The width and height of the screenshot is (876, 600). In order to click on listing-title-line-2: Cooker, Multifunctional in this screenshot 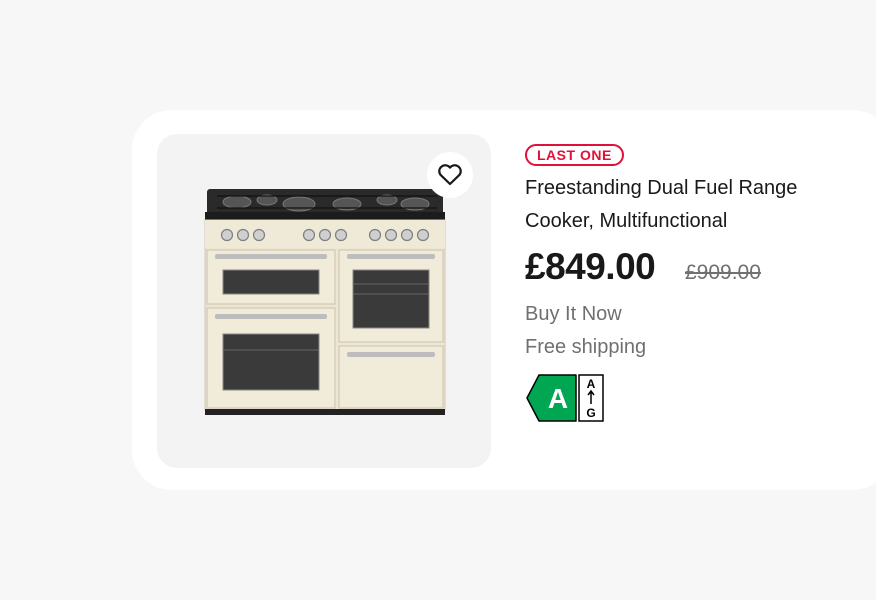, I will do `click(690, 221)`.